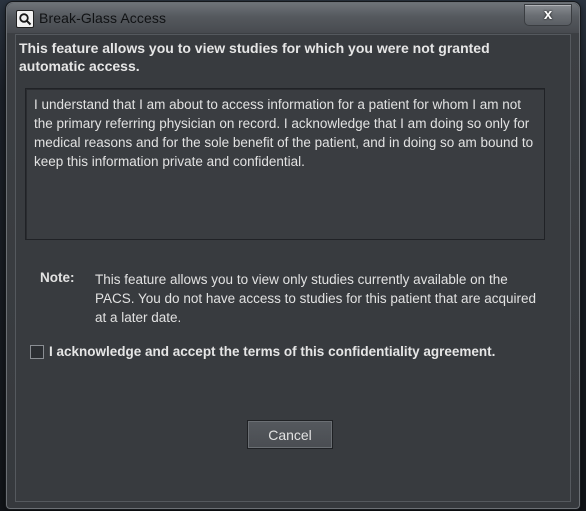 This screenshot has width=586, height=511. I want to click on cancel-button: Cancel, so click(290, 434).